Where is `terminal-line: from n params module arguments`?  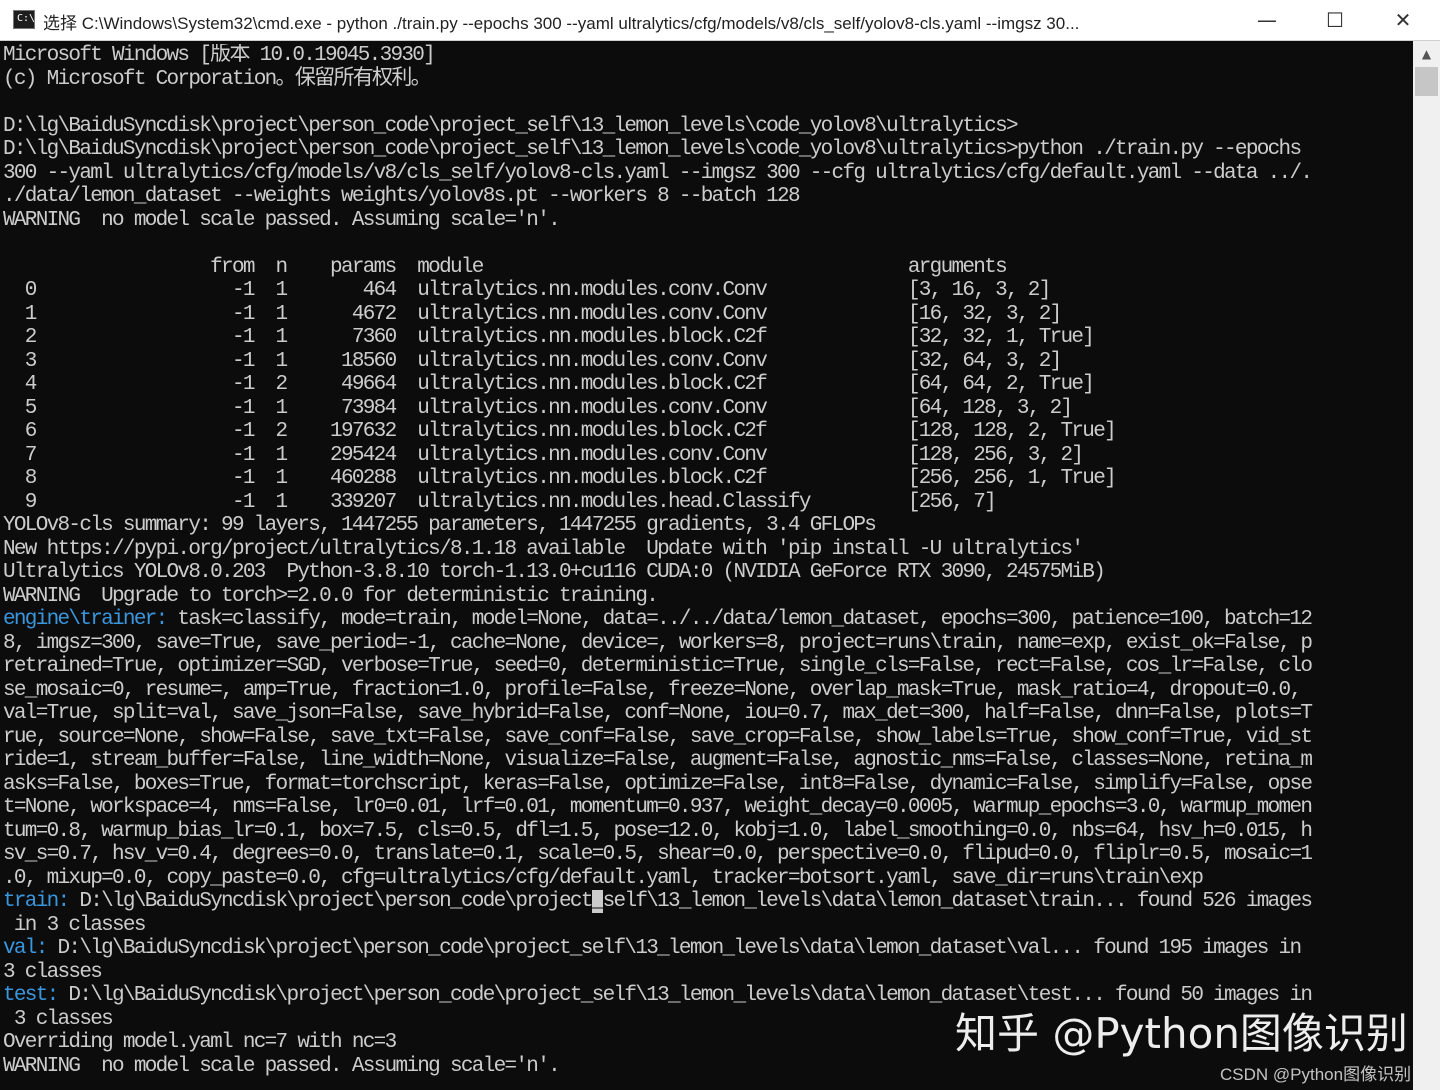 terminal-line: from n params module arguments is located at coordinates (708, 268).